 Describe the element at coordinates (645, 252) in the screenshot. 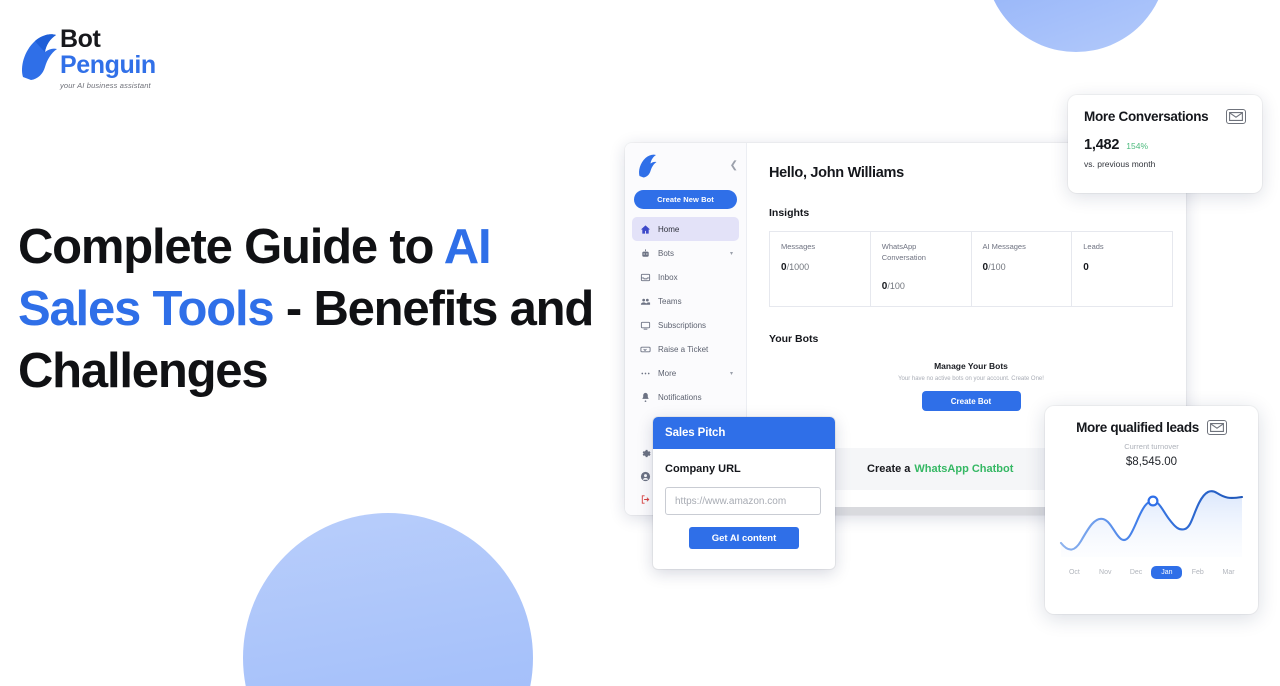

I see `bots-icon` at that location.